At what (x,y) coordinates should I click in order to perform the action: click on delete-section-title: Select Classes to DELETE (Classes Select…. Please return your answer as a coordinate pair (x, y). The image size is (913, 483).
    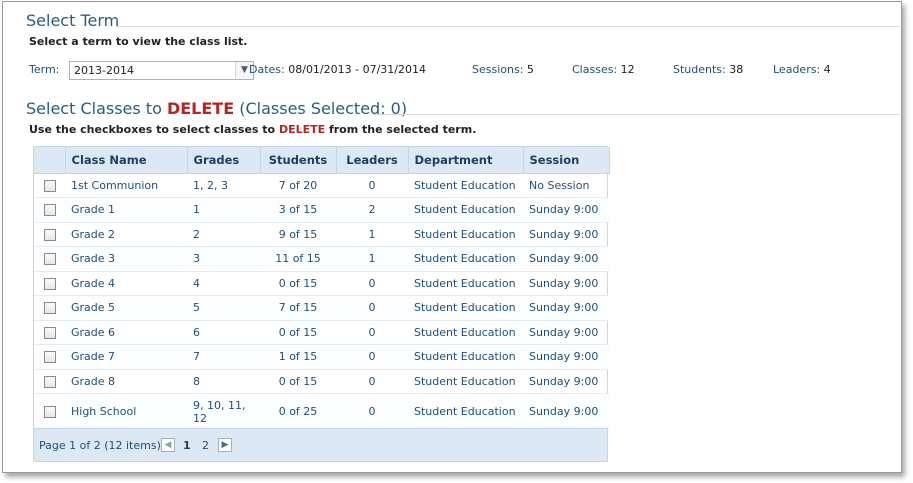
    Looking at the image, I should click on (216, 108).